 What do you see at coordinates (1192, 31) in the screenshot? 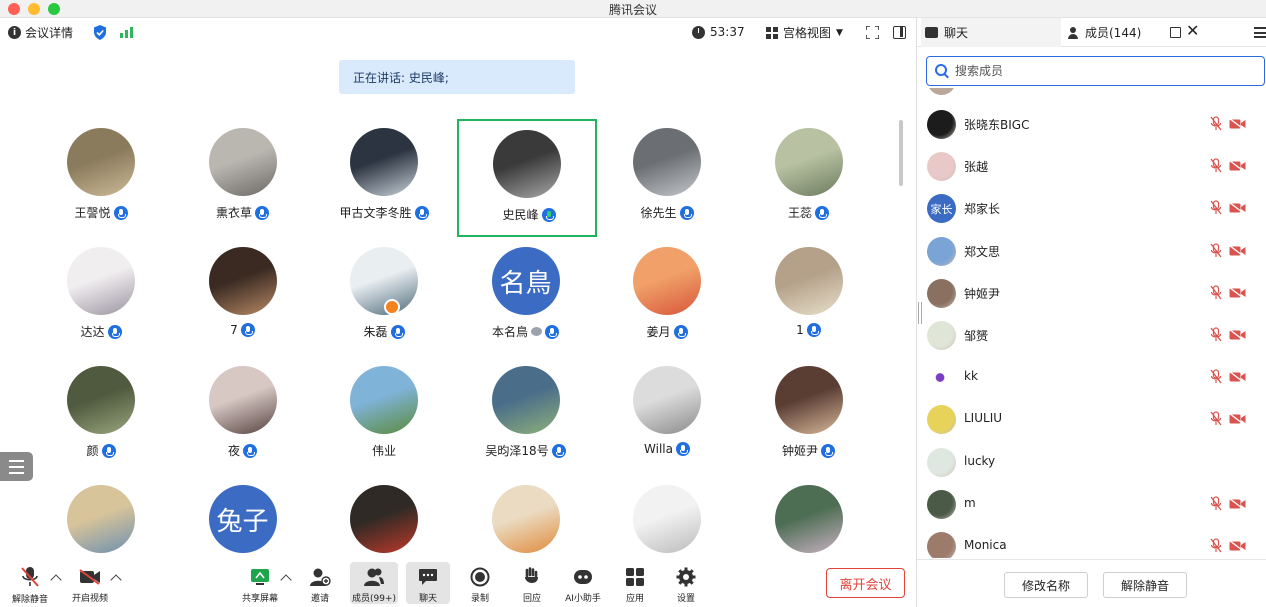
I see `close-icon: ✕` at bounding box center [1192, 31].